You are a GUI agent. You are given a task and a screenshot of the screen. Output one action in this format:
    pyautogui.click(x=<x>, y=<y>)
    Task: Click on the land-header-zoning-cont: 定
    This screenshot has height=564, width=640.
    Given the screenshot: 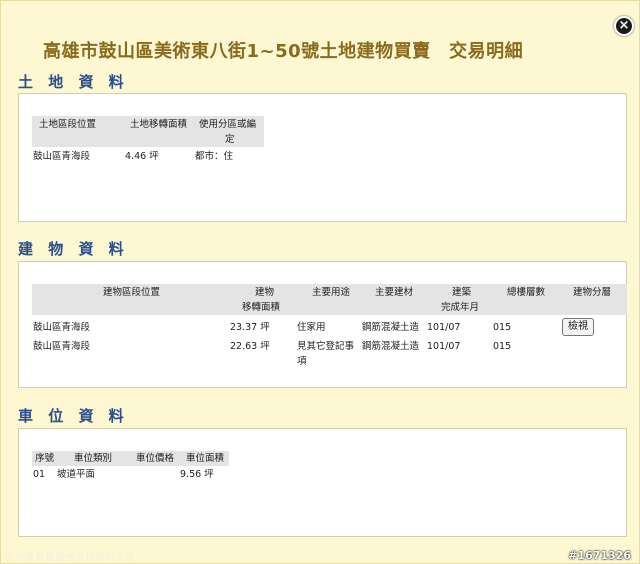 What is the action you would take?
    pyautogui.click(x=230, y=139)
    